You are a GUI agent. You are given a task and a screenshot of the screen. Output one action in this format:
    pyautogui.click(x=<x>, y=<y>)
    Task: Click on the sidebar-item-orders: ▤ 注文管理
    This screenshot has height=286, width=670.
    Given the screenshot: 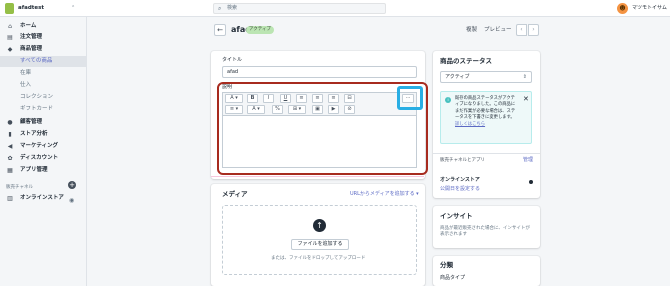 What is the action you would take?
    pyautogui.click(x=43, y=37)
    